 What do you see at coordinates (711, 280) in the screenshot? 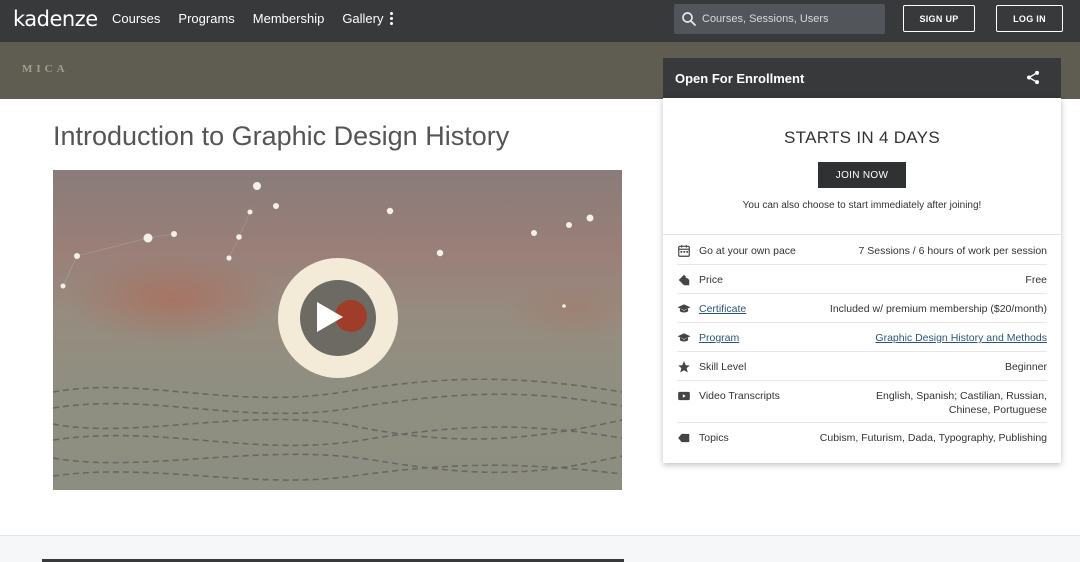
I see `detail-label: Price` at bounding box center [711, 280].